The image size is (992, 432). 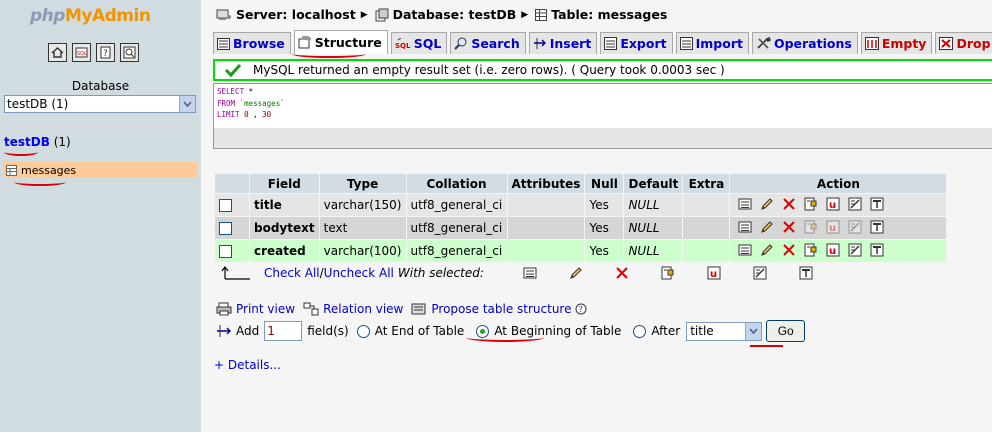 I want to click on sidebar-item-messages: messages, so click(x=100, y=170).